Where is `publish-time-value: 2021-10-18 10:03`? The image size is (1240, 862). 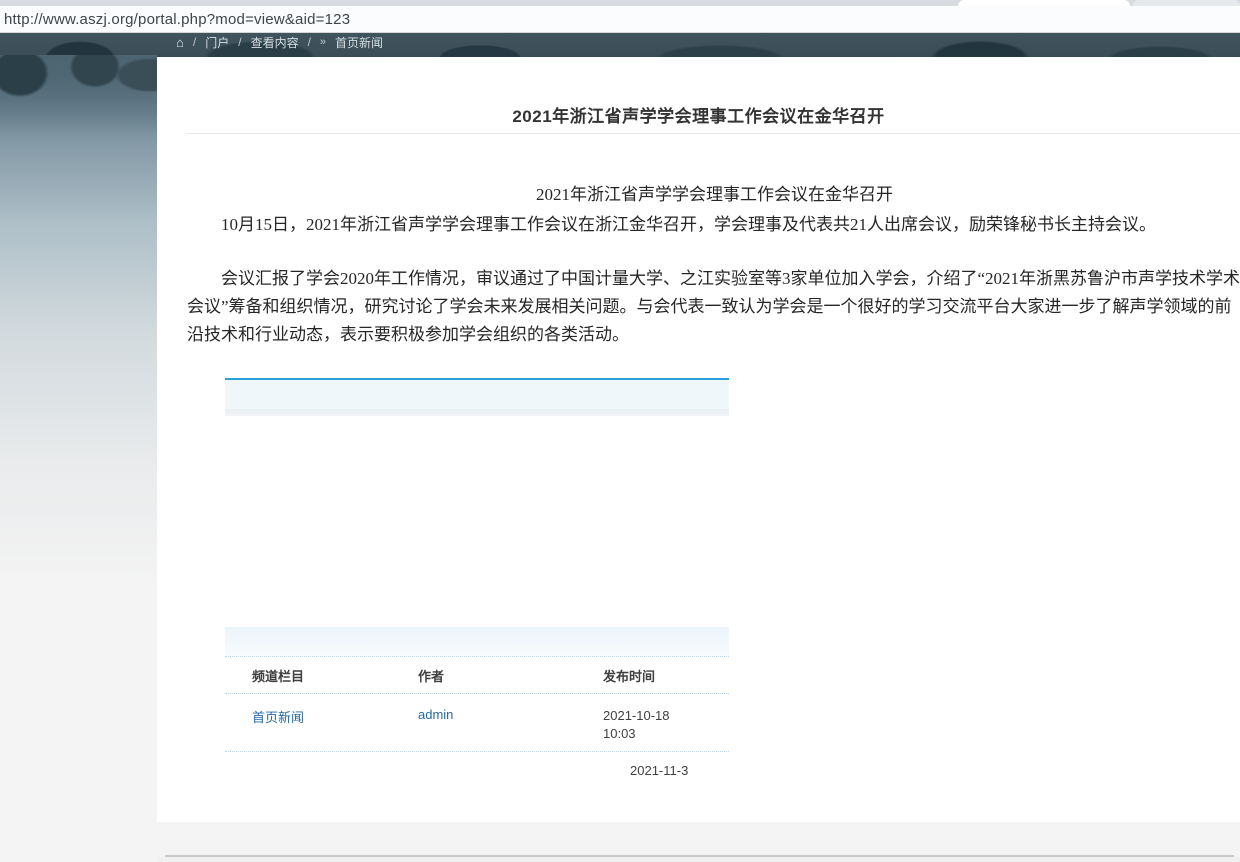 publish-time-value: 2021-10-18 10:03 is located at coordinates (652, 725).